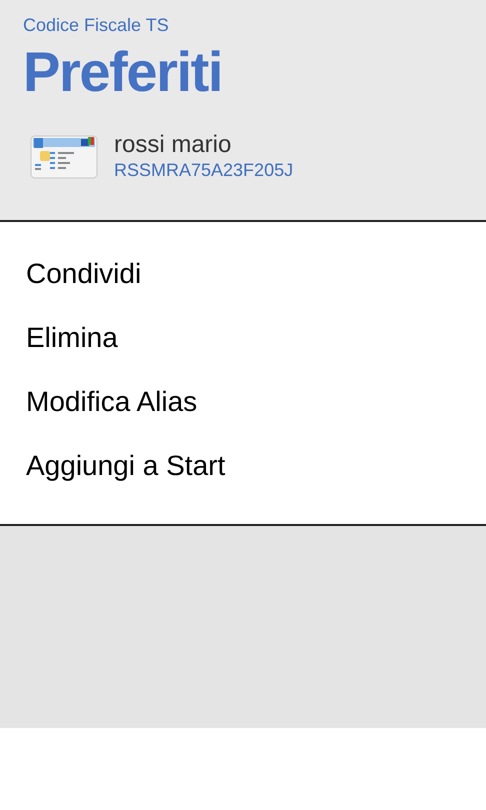 Image resolution: width=486 pixels, height=810 pixels. What do you see at coordinates (126, 466) in the screenshot?
I see `menu-item: Aggiungi a Start` at bounding box center [126, 466].